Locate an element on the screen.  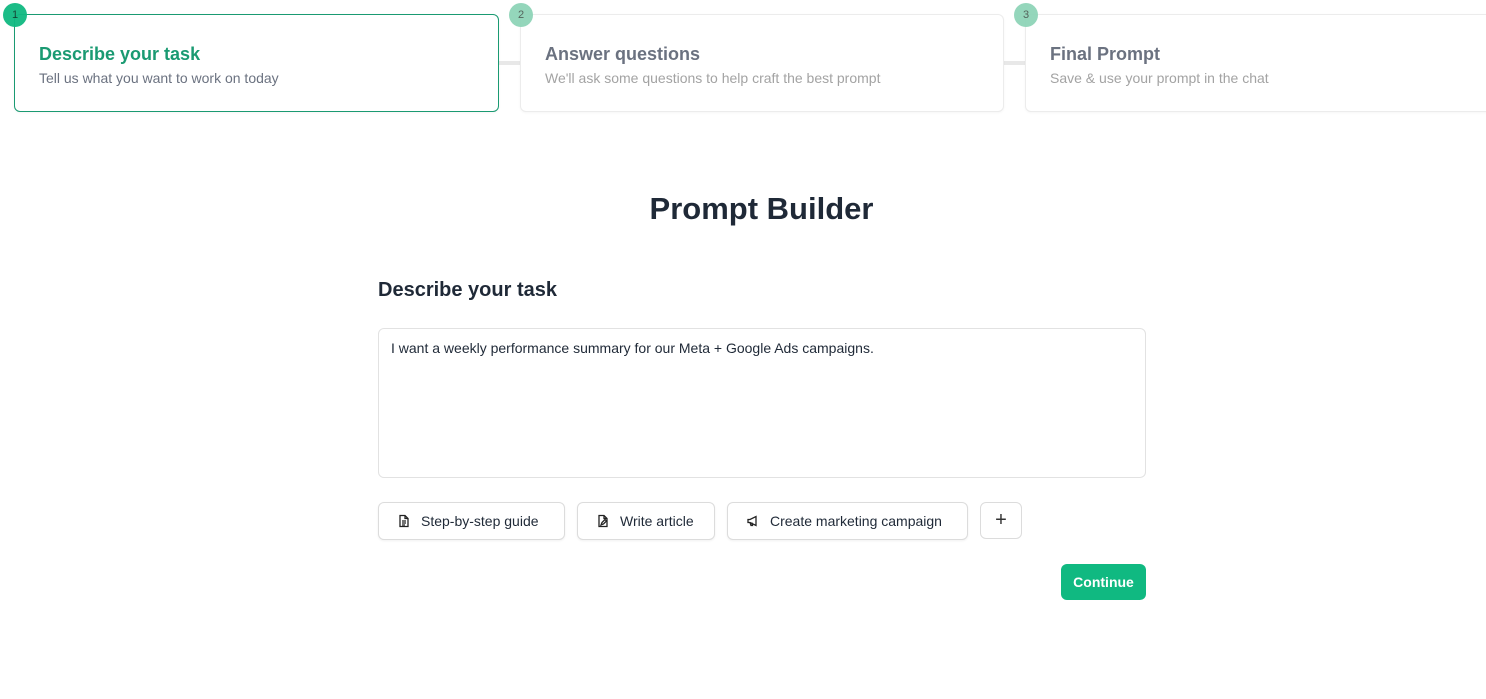
section-label: Describe your task is located at coordinates (467, 290).